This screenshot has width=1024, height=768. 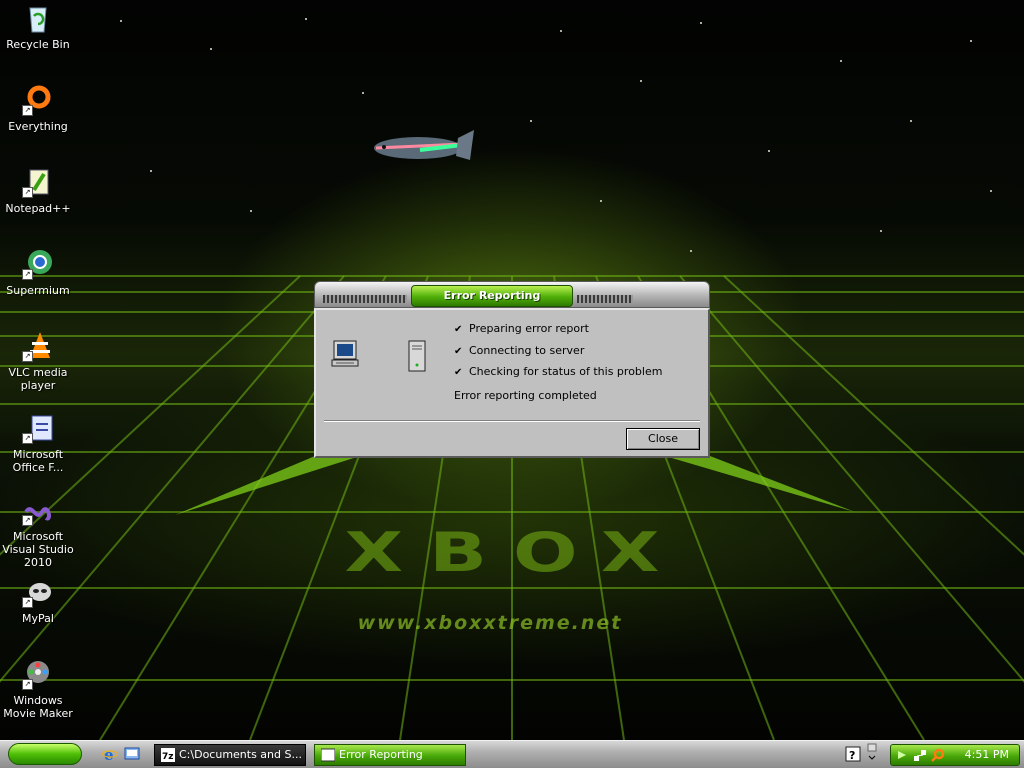 I want to click on titlebar-grip-left, so click(x=365, y=299).